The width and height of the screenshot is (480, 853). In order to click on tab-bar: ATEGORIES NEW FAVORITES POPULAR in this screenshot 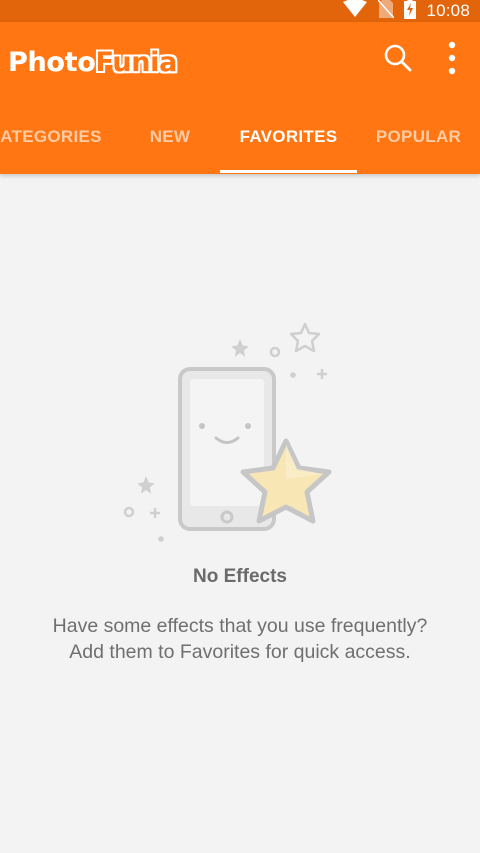, I will do `click(240, 137)`.